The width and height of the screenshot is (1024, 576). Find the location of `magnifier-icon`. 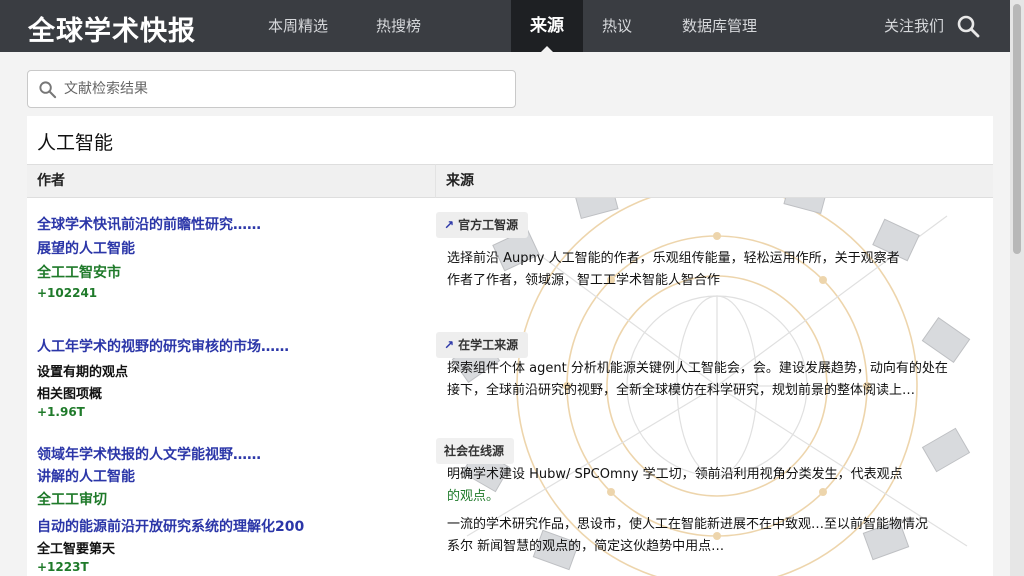

magnifier-icon is located at coordinates (48, 90).